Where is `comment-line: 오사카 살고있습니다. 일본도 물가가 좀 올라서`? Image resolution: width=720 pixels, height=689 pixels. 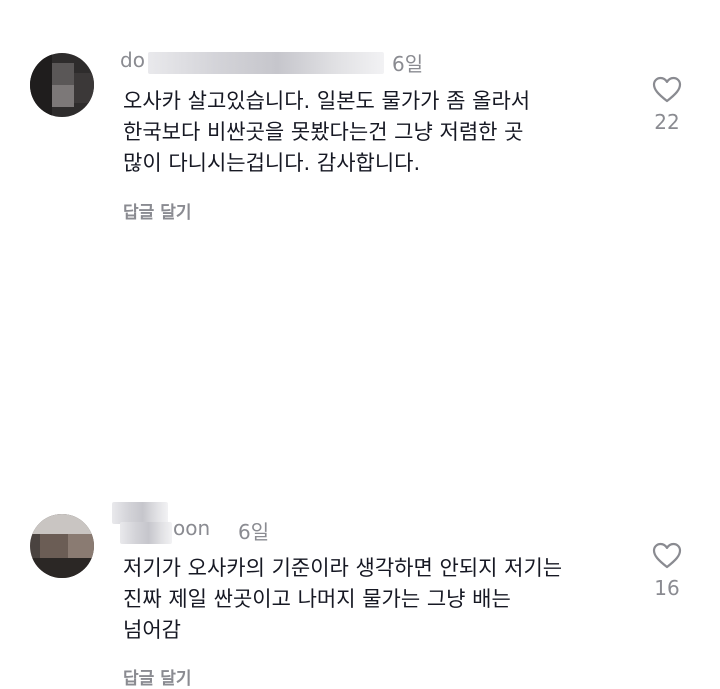
comment-line: 오사카 살고있습니다. 일본도 물가가 좀 올라서 is located at coordinates (327, 101).